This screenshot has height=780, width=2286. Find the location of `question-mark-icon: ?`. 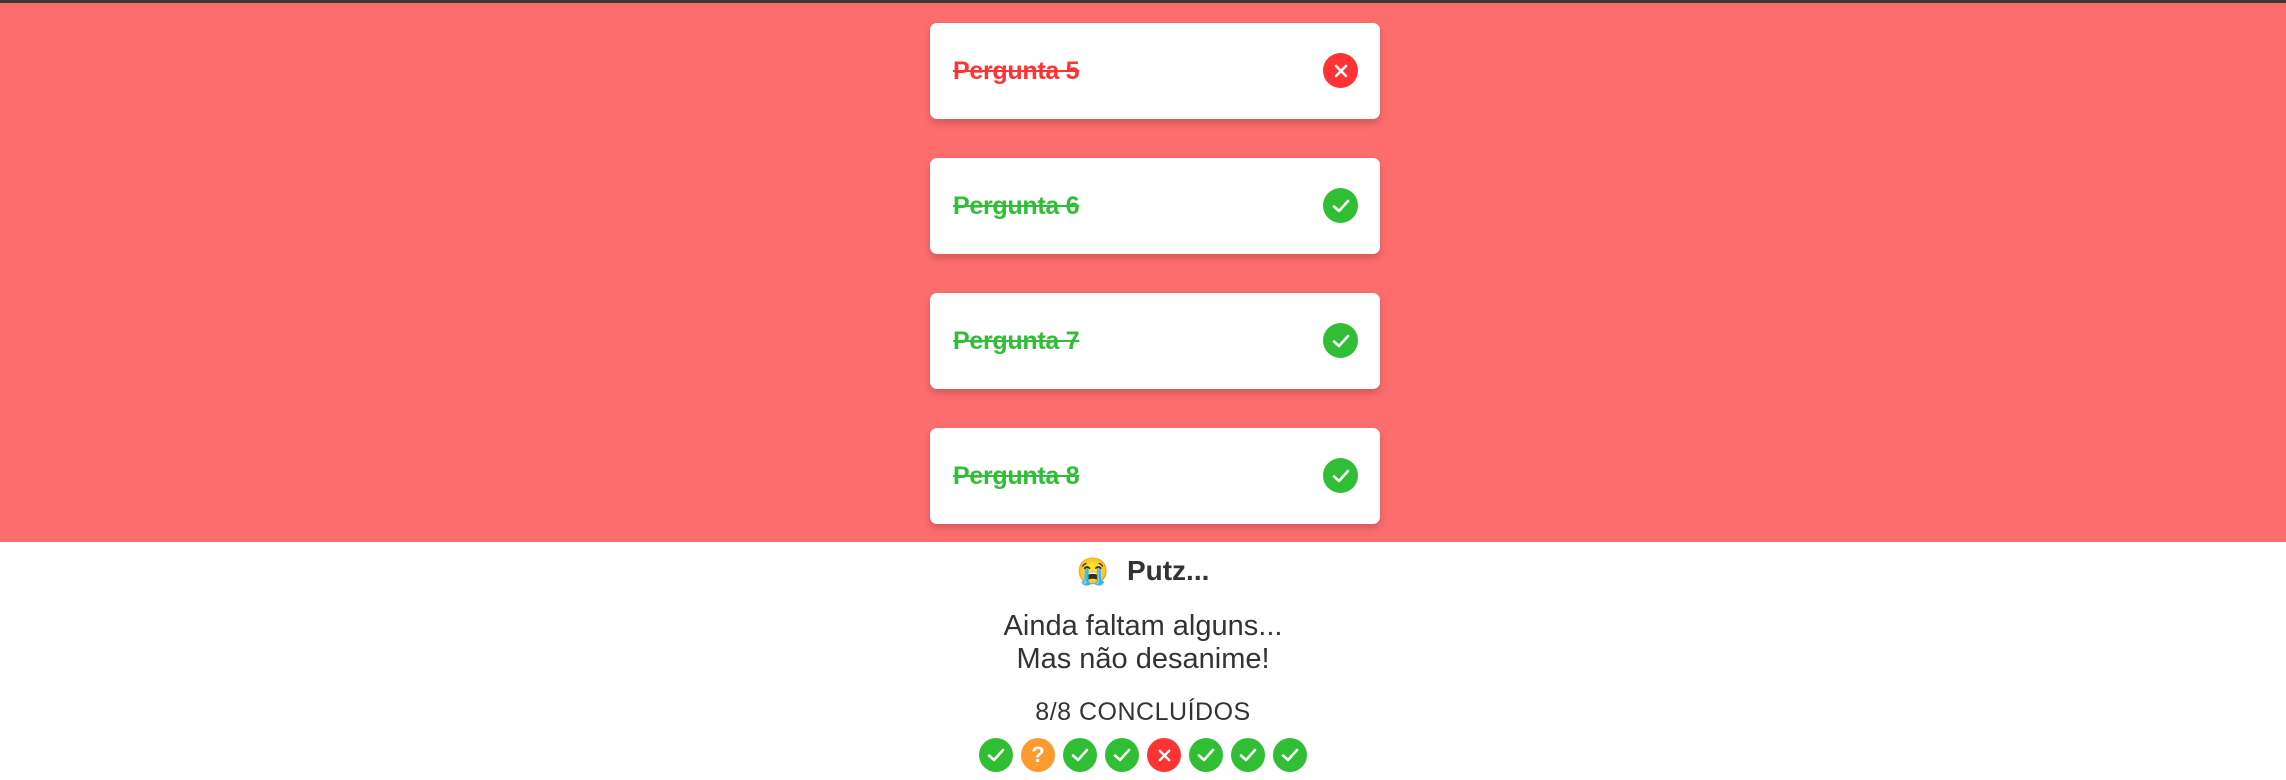

question-mark-icon: ? is located at coordinates (1038, 755).